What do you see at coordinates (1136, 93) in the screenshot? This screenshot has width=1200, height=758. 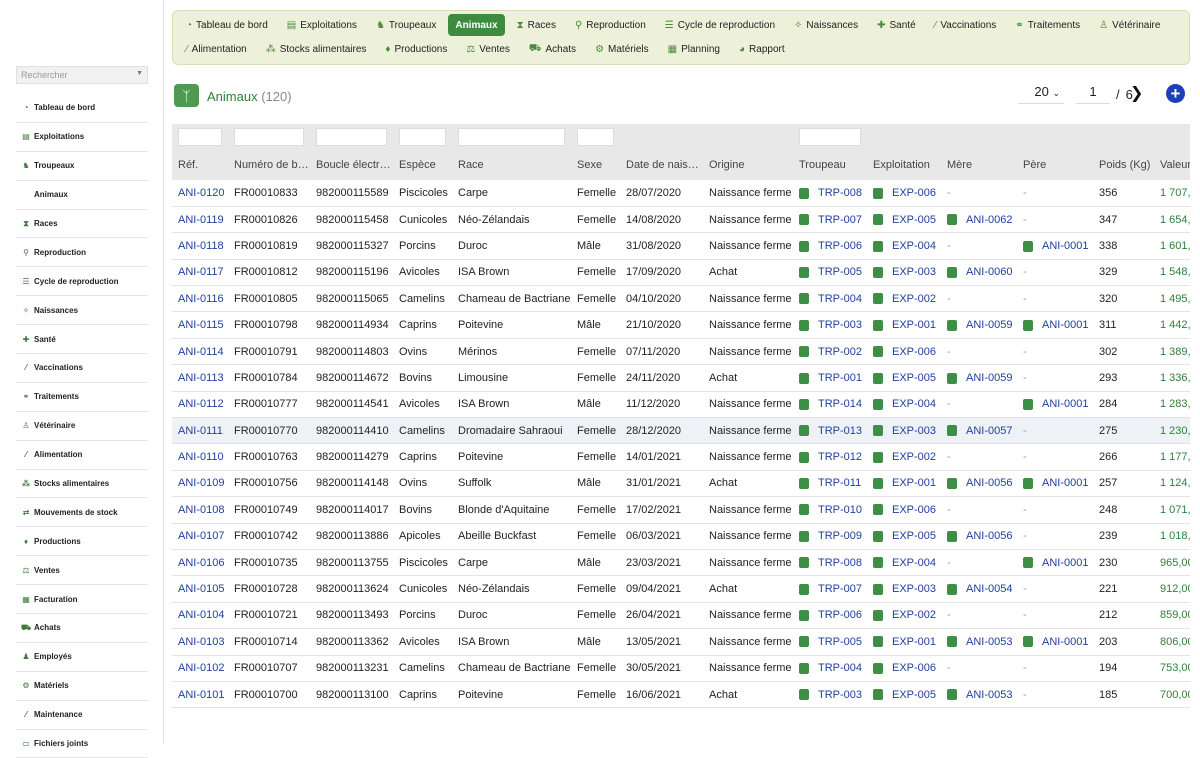 I see `next-page-icon: ❯` at bounding box center [1136, 93].